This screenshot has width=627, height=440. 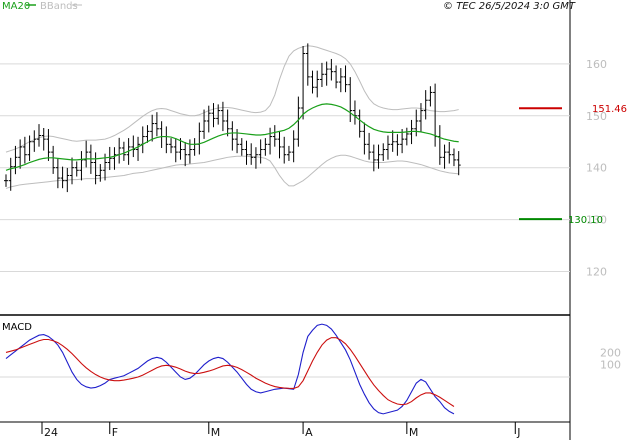 I want to click on price-tick-label: 160, so click(x=596, y=64).